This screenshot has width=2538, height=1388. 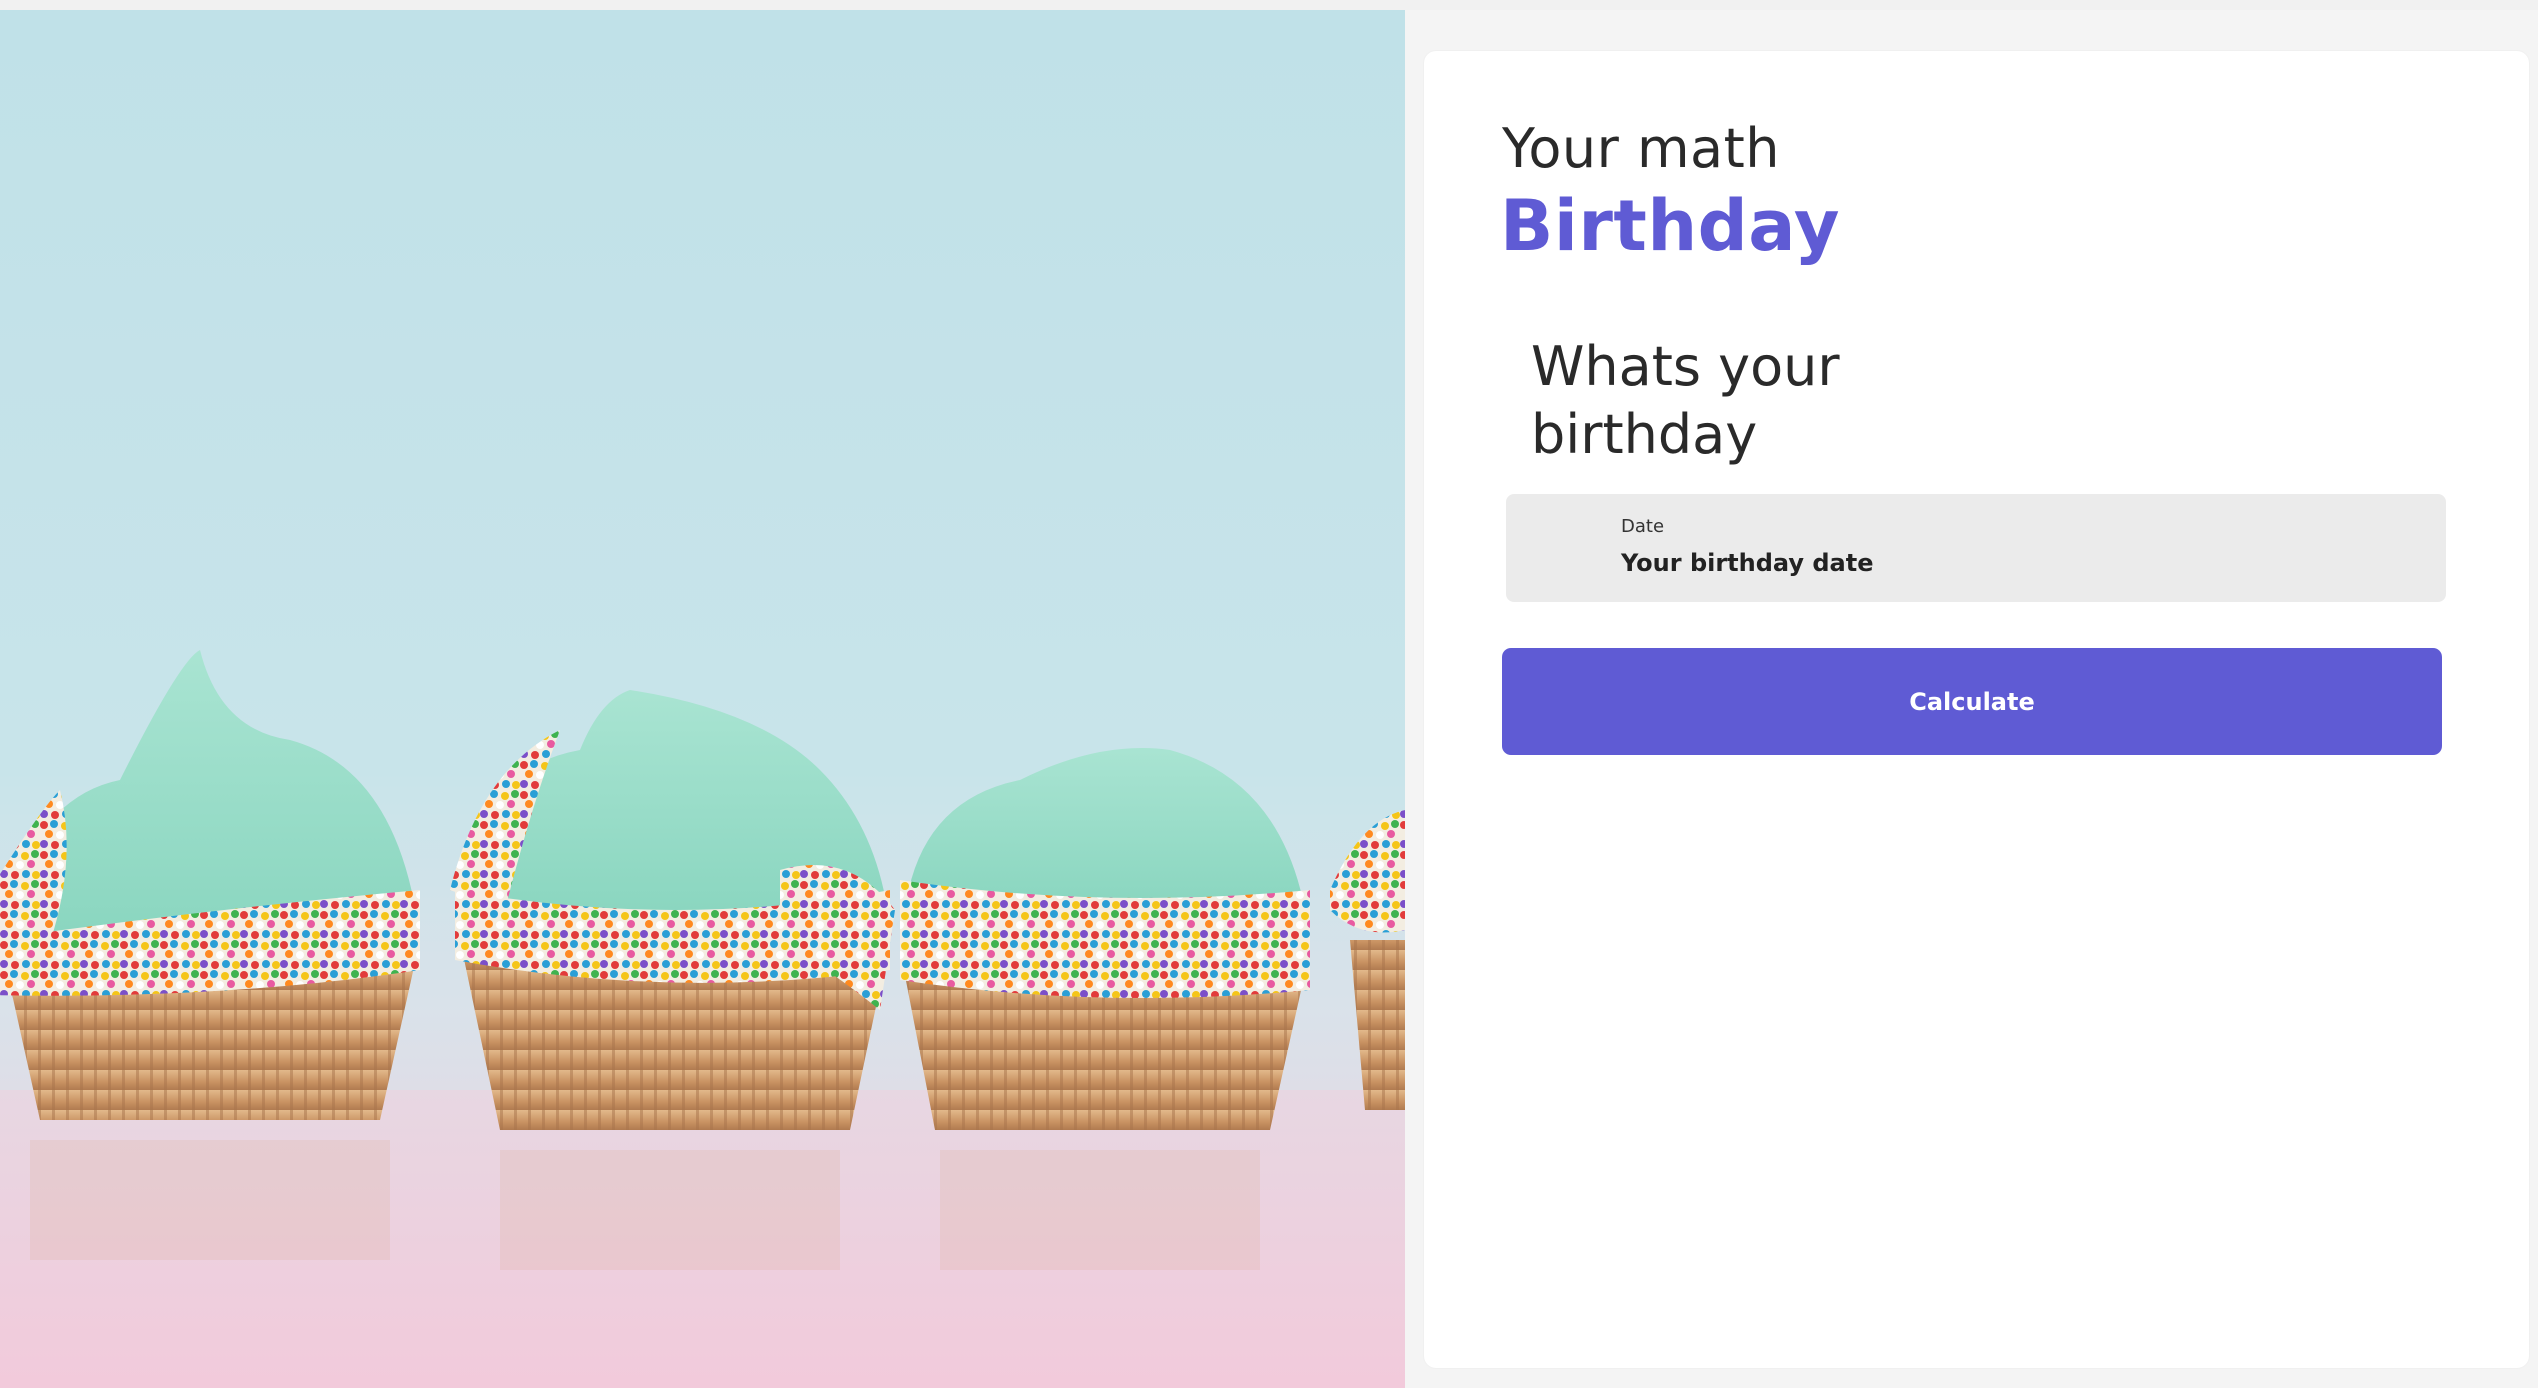 I want to click on calculate-button: Calculate, so click(x=1972, y=701).